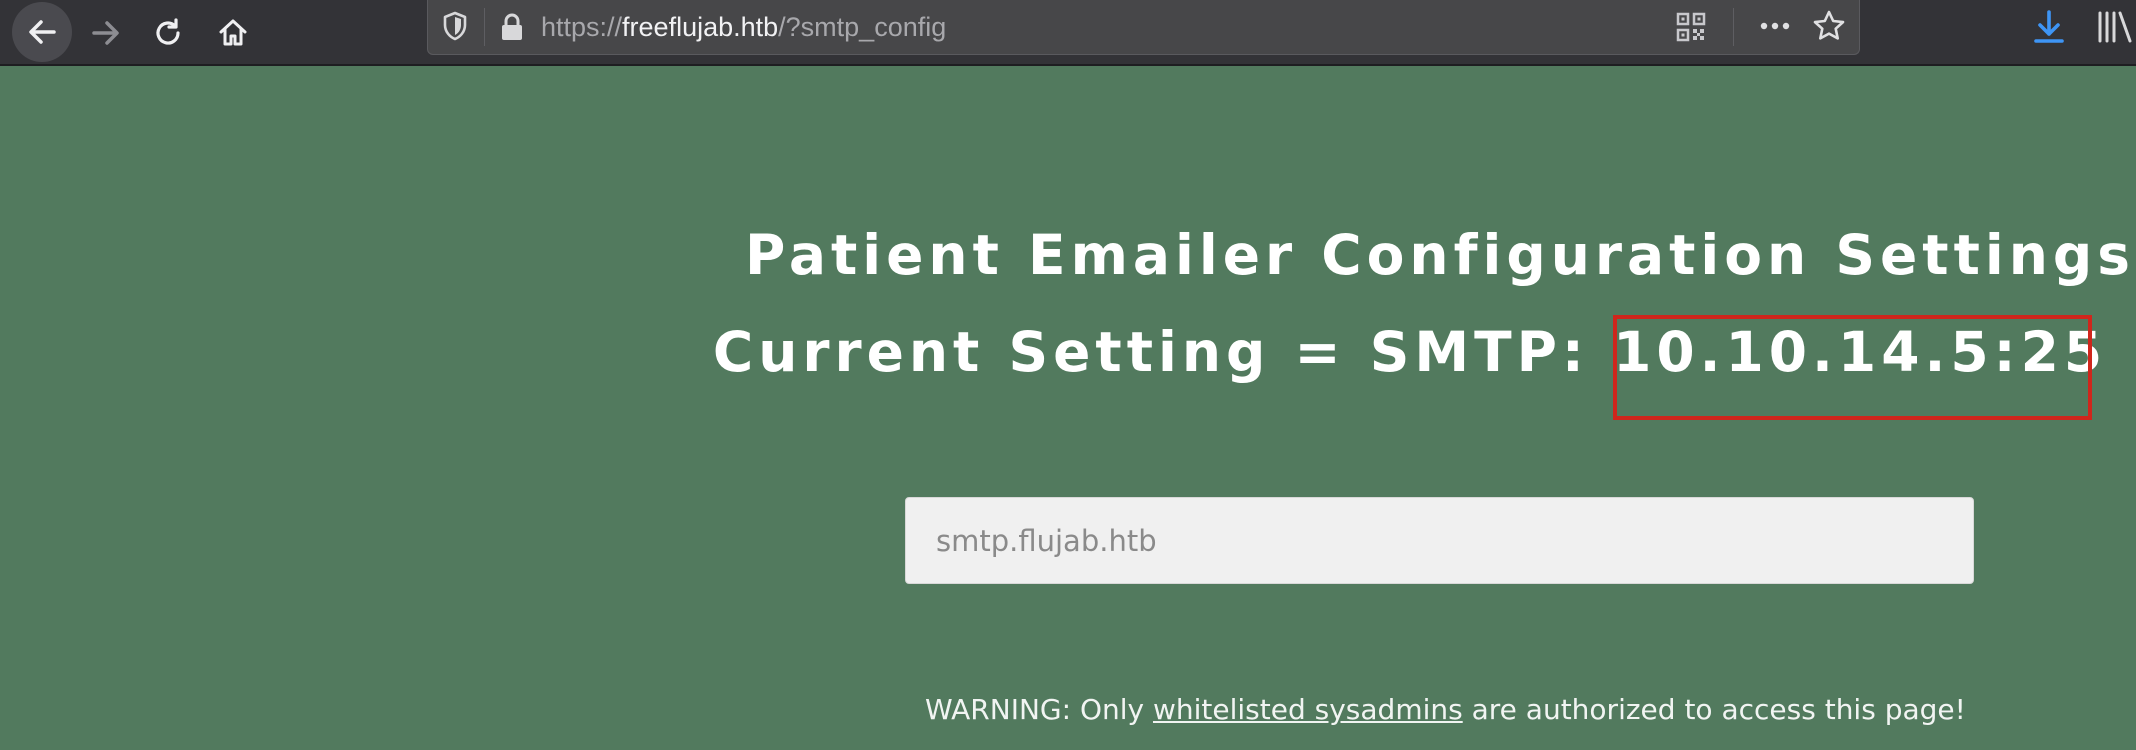 The image size is (2136, 750). Describe the element at coordinates (582, 27) in the screenshot. I see `url-scheme: https://` at that location.